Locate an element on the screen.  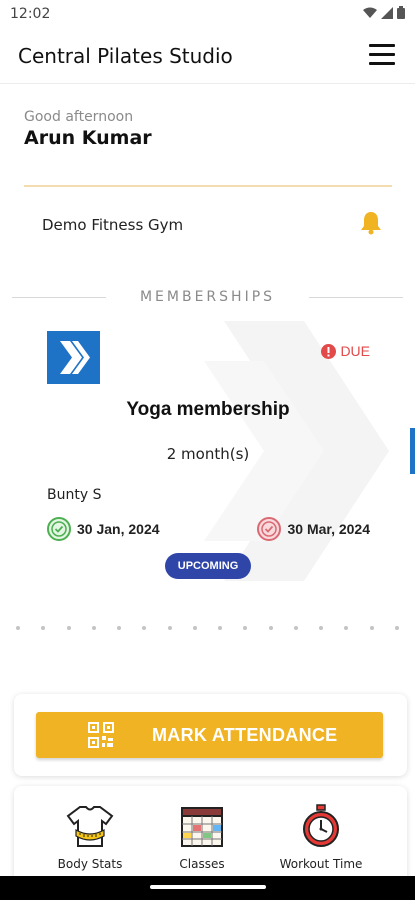
greeting-block: Good afternoon Arun Kumar is located at coordinates (208, 129).